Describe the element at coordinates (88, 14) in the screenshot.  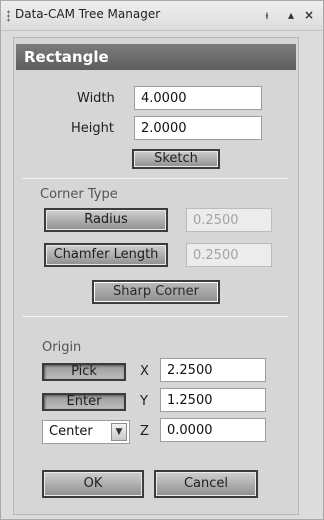
I see `window-title: Data-CAM Tree Manager` at that location.